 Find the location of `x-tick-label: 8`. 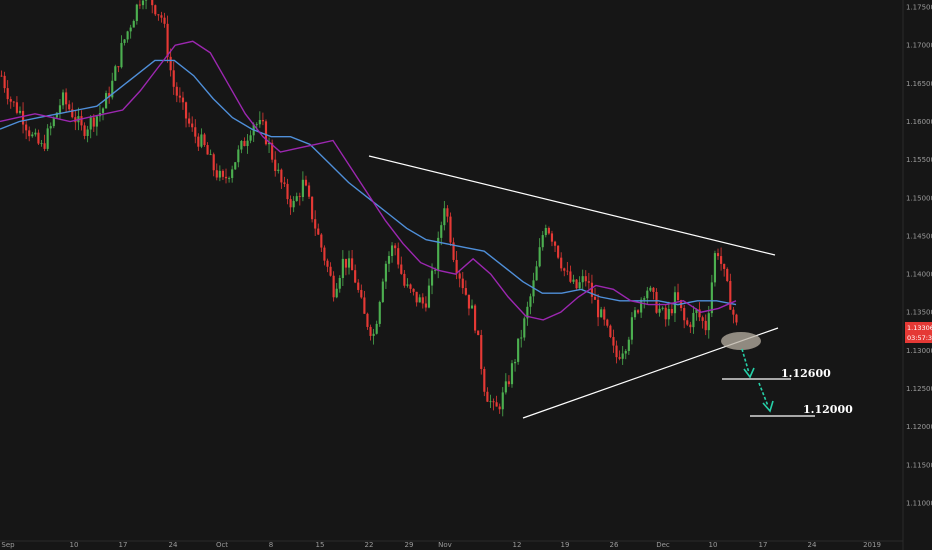

x-tick-label: 8 is located at coordinates (271, 545).